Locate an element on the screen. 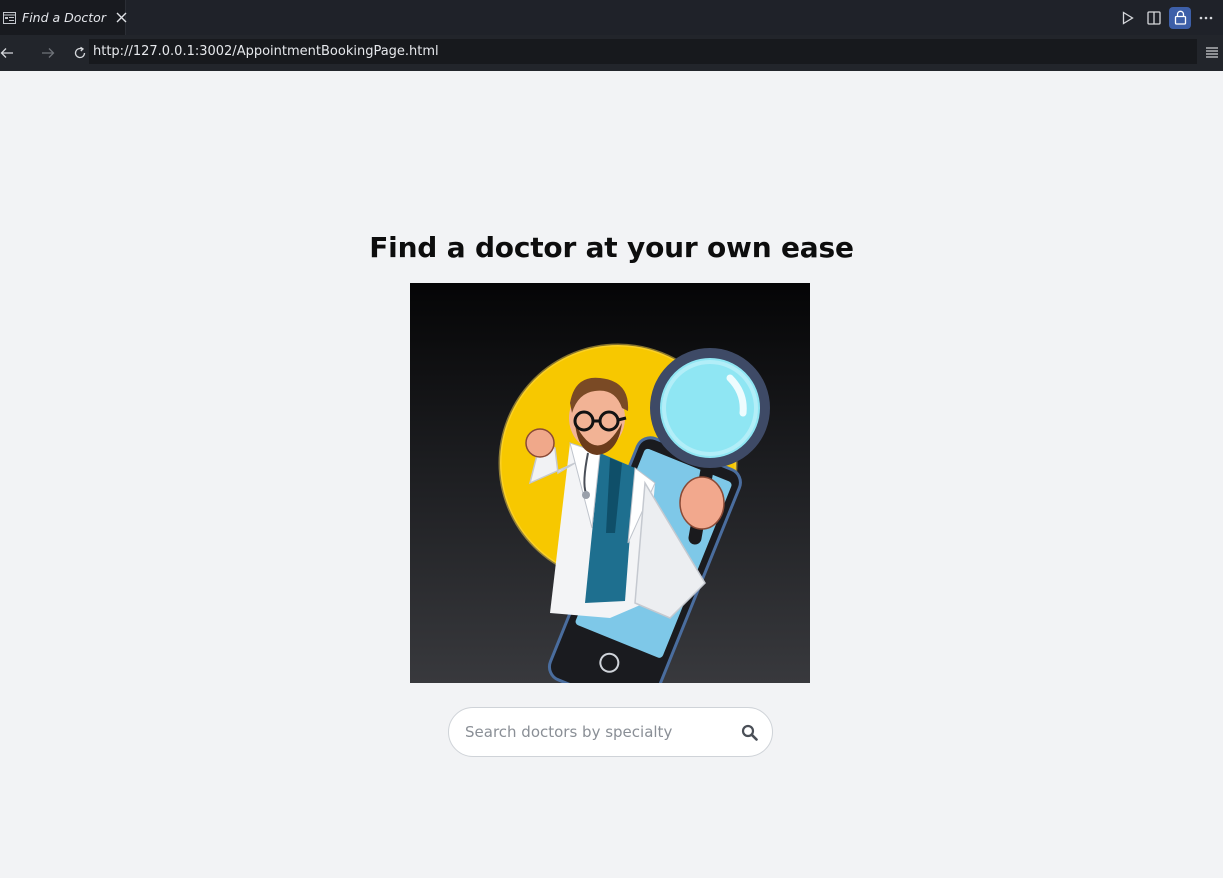 Image resolution: width=1223 pixels, height=878 pixels. more-icon is located at coordinates (1206, 18).